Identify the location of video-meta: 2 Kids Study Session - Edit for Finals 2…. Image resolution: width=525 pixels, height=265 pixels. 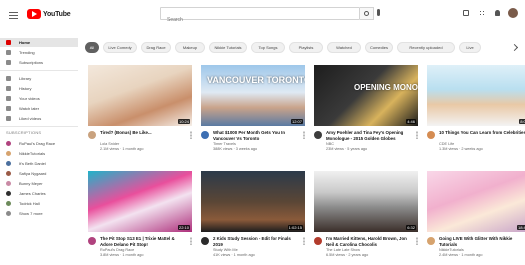
(253, 246).